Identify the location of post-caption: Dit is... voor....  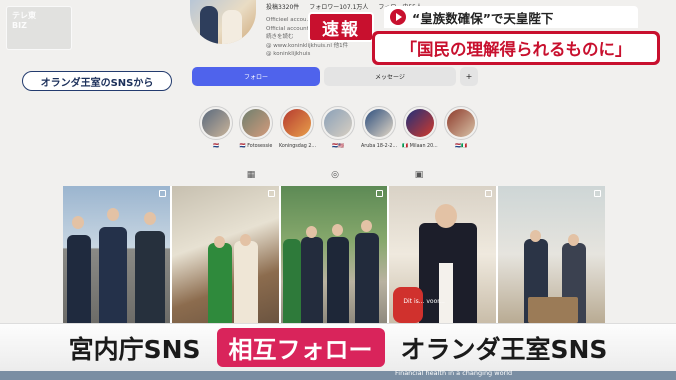
(424, 301).